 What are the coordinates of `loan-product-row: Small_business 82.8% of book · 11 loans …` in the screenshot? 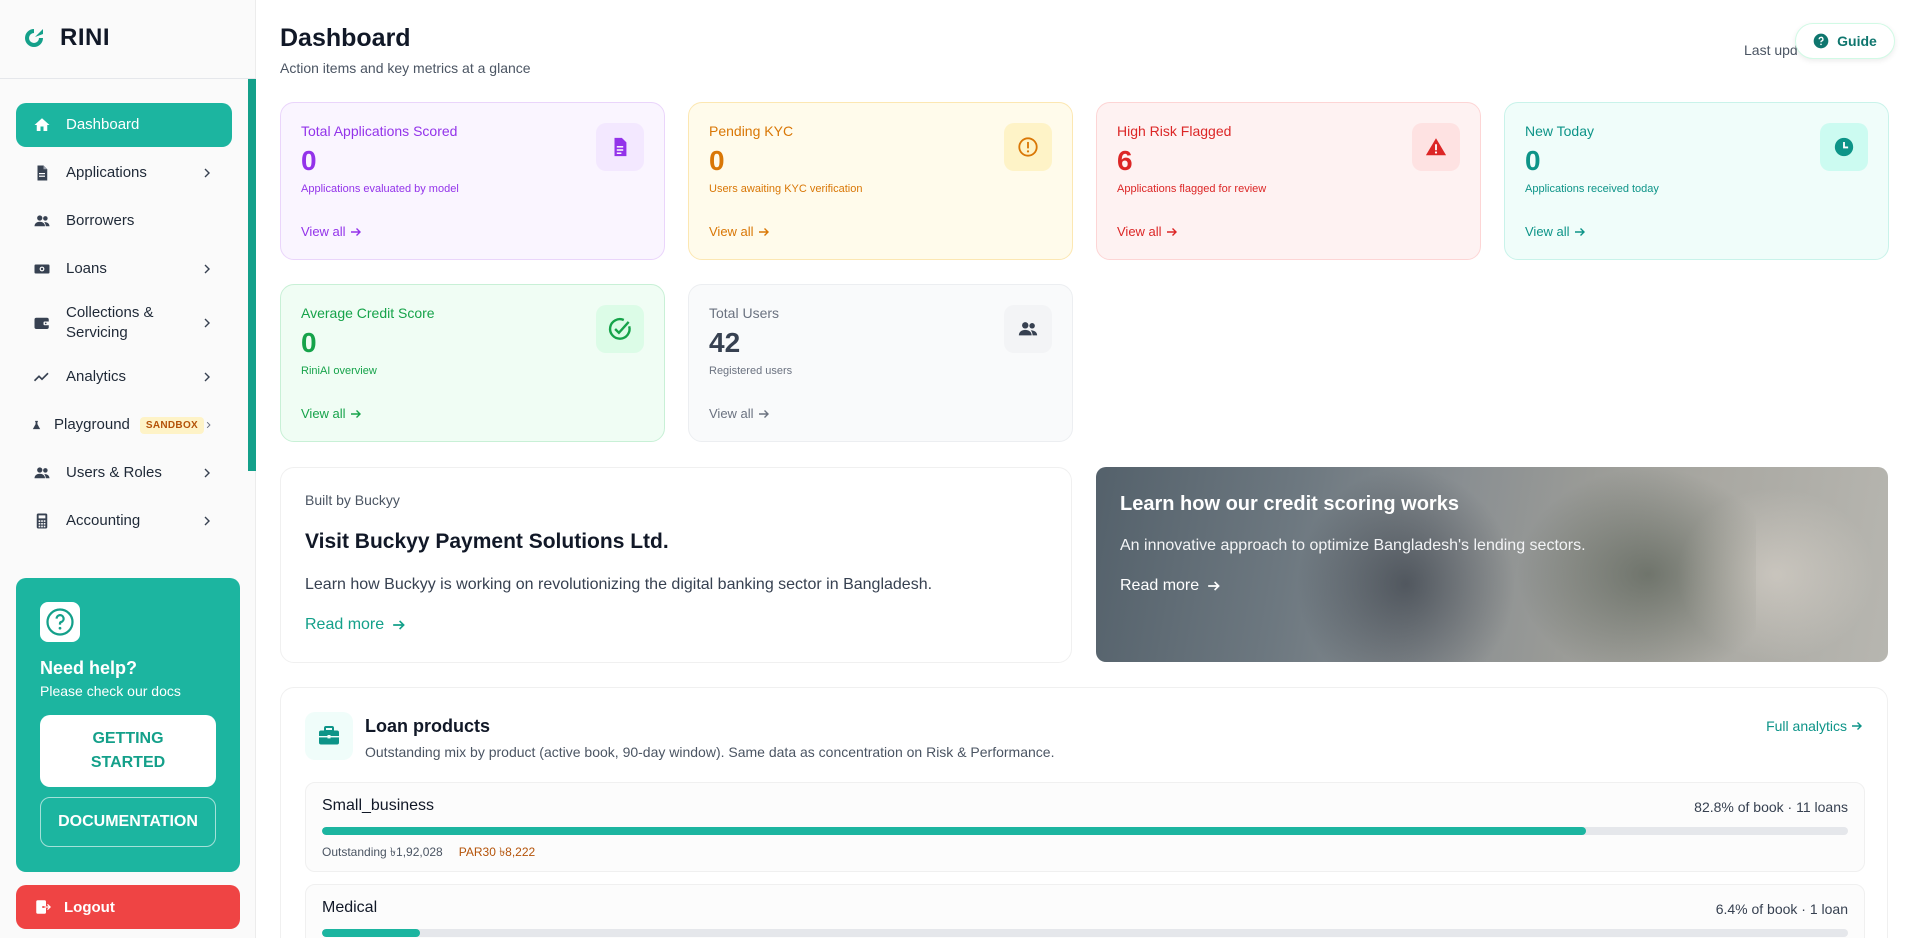 It's located at (1085, 827).